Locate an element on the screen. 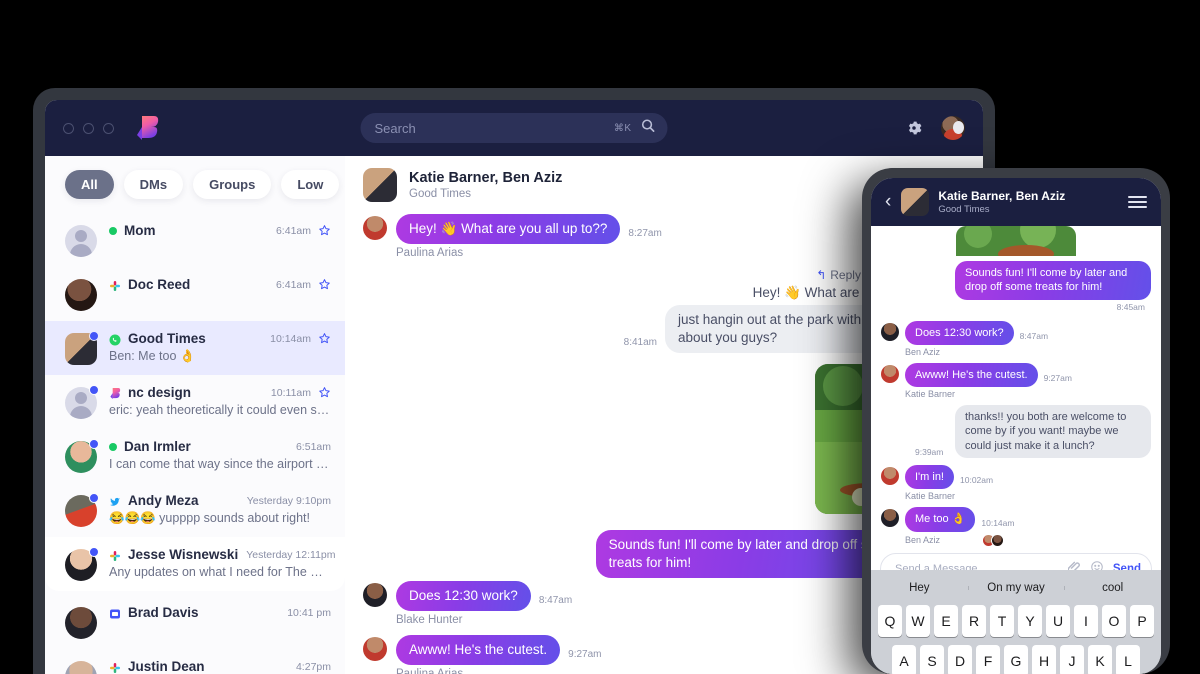 The image size is (1200, 674). conversation-name: Good Times is located at coordinates (167, 338).